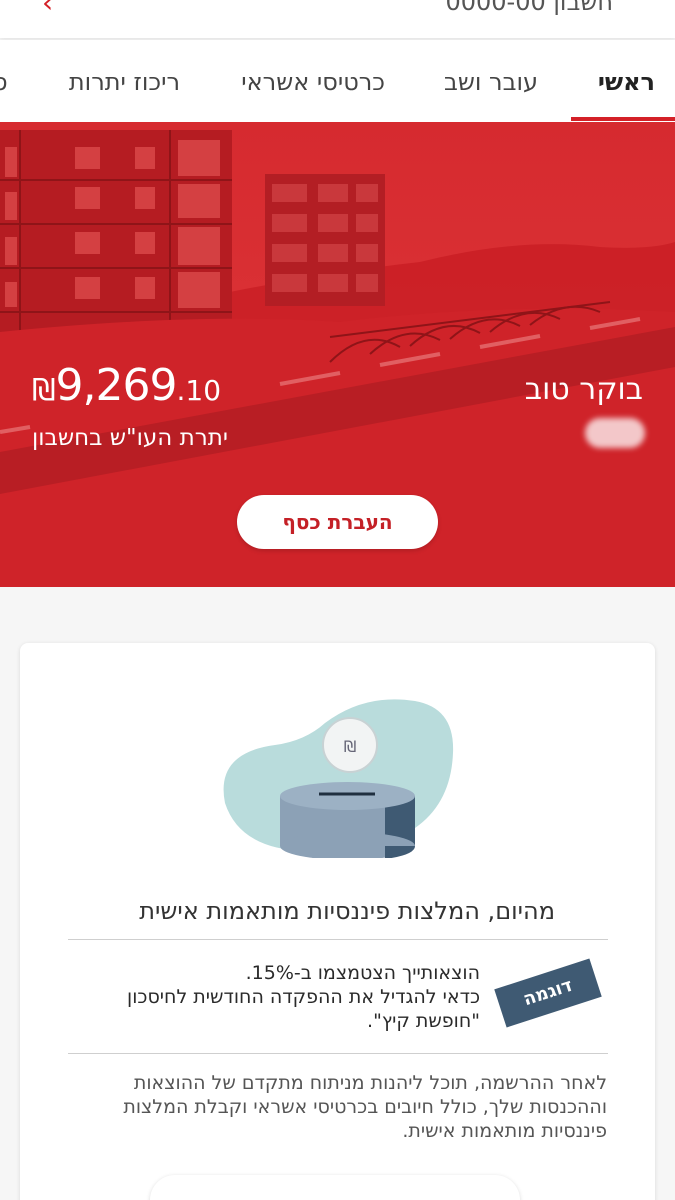  Describe the element at coordinates (529, 8) in the screenshot. I see `header-title: חשבון 0000-00` at that location.